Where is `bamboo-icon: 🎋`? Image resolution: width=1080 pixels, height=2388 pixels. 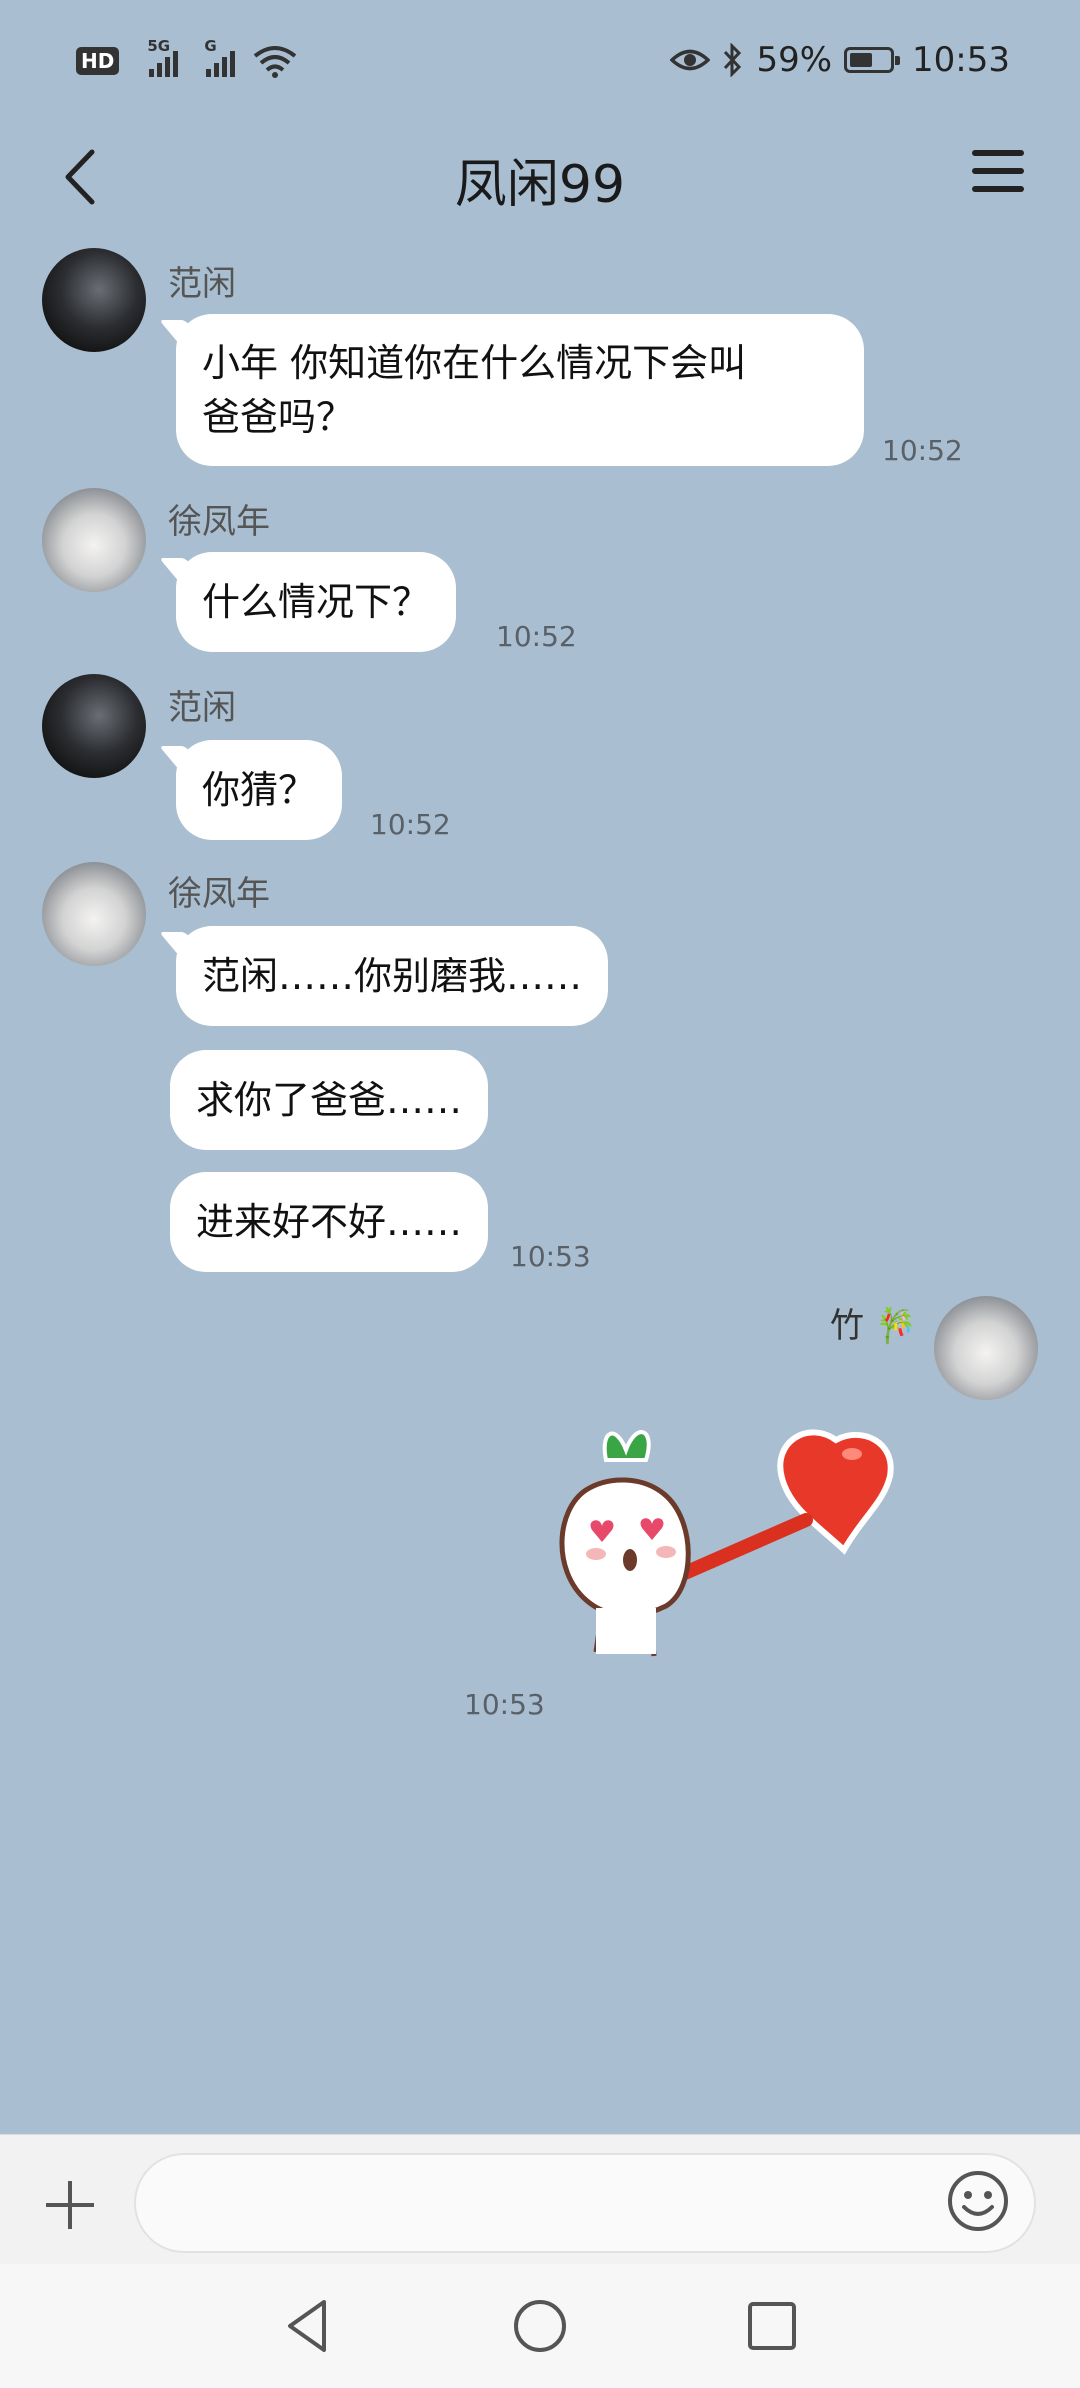 bamboo-icon: 🎋 is located at coordinates (896, 1326).